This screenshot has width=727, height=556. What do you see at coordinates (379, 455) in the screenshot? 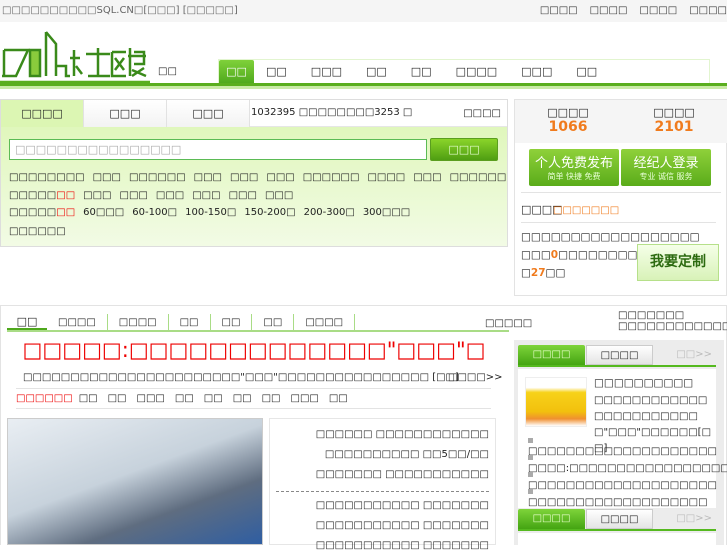
I see `news-item: □□□□□□□□□□ □□5□□/□□` at bounding box center [379, 455].